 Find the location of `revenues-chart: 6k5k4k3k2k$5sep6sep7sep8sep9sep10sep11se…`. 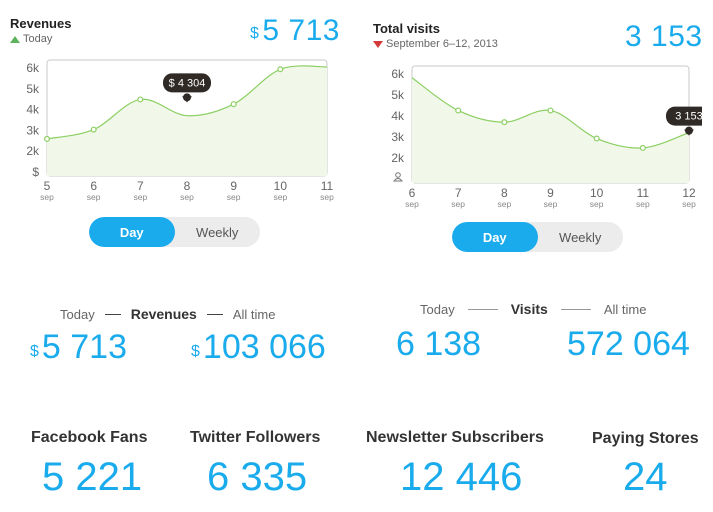

revenues-chart: 6k5k4k3k2k$5sep6sep7sep8sep9sep10sep11se… is located at coordinates (170, 132).